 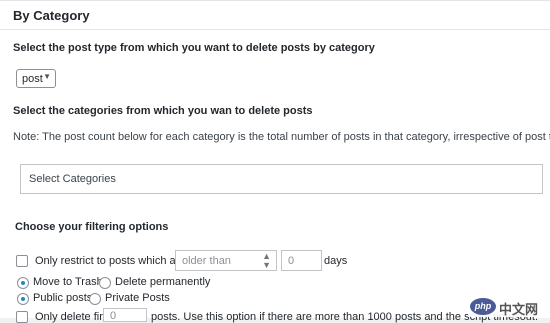 I want to click on days-input: 0, so click(x=301, y=260).